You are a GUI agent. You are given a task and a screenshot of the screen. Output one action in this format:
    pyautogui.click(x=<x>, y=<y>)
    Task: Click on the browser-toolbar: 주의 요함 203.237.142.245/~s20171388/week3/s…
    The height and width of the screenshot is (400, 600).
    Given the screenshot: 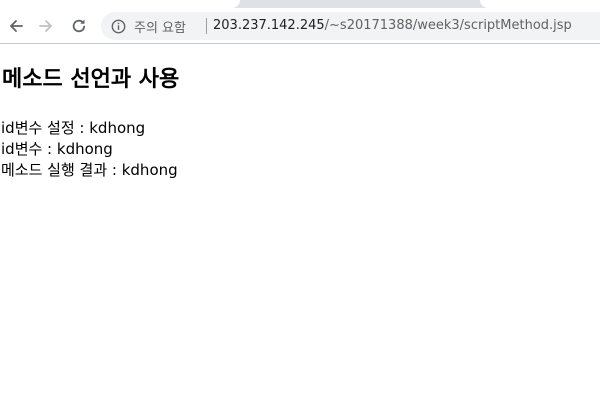 What is the action you would take?
    pyautogui.click(x=300, y=26)
    